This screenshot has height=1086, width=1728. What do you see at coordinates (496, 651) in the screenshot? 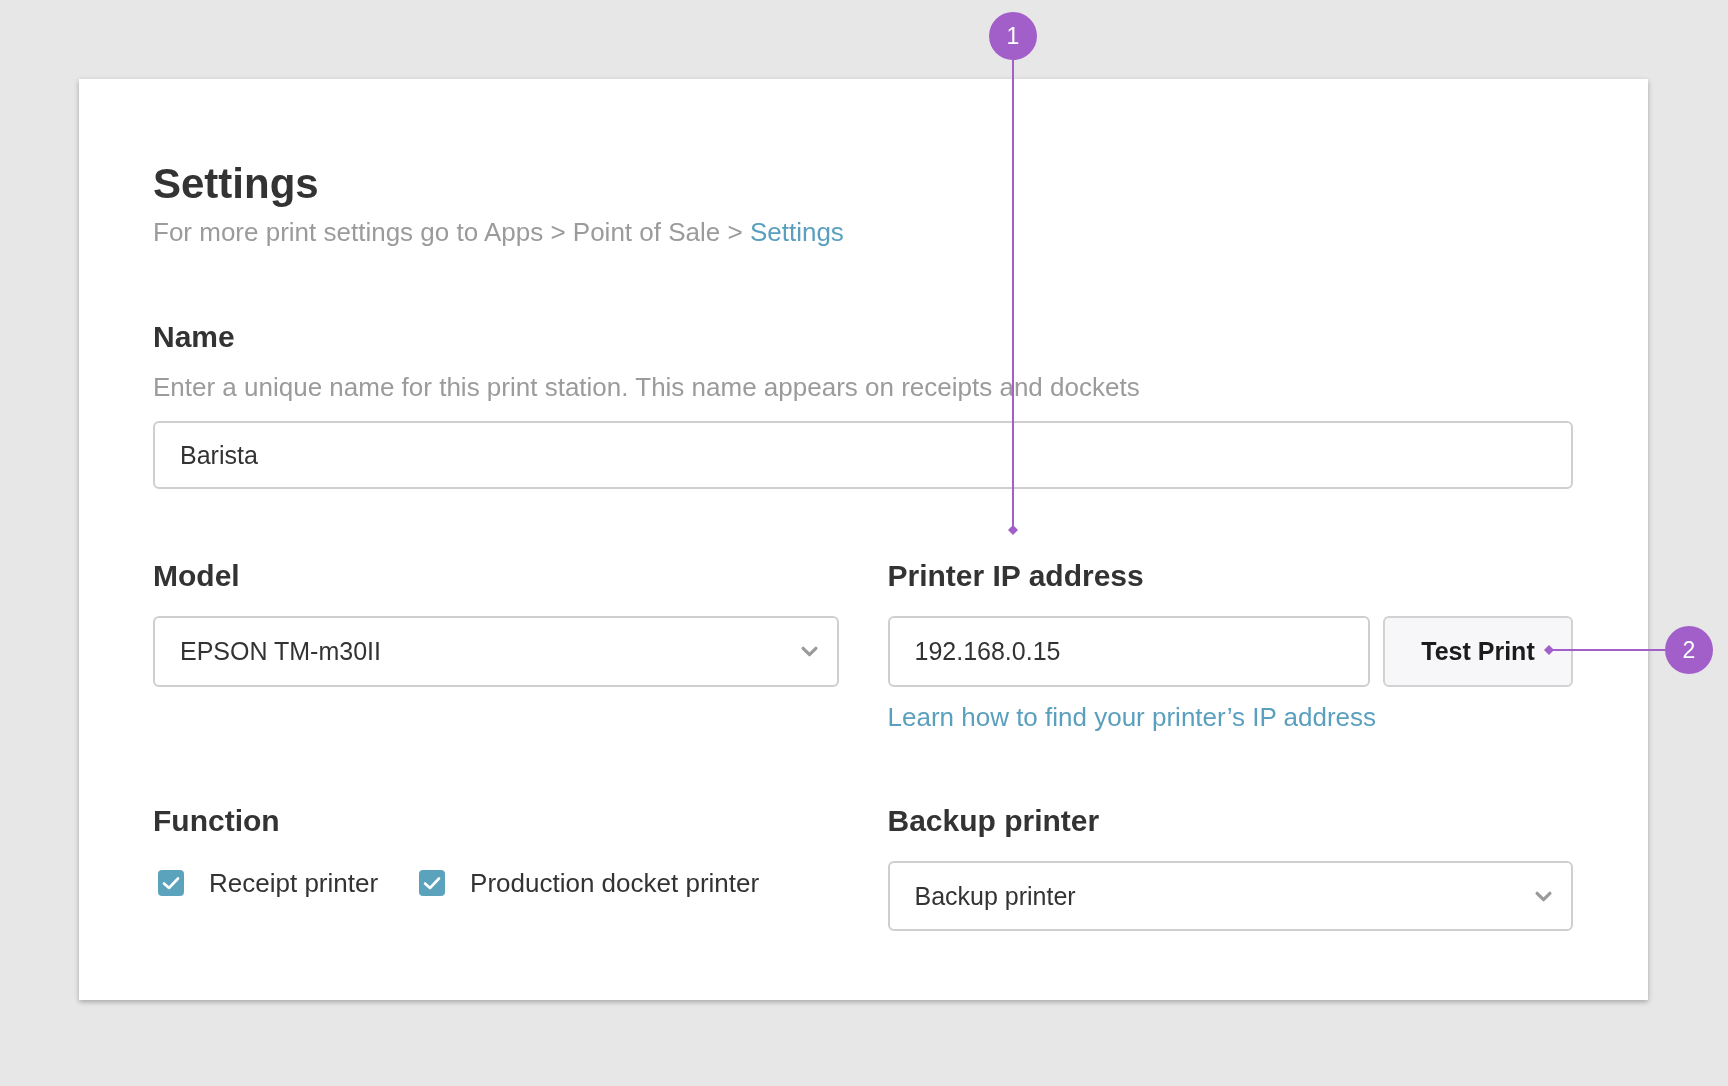
I see `model-select: EPSON TM-m30II` at bounding box center [496, 651].